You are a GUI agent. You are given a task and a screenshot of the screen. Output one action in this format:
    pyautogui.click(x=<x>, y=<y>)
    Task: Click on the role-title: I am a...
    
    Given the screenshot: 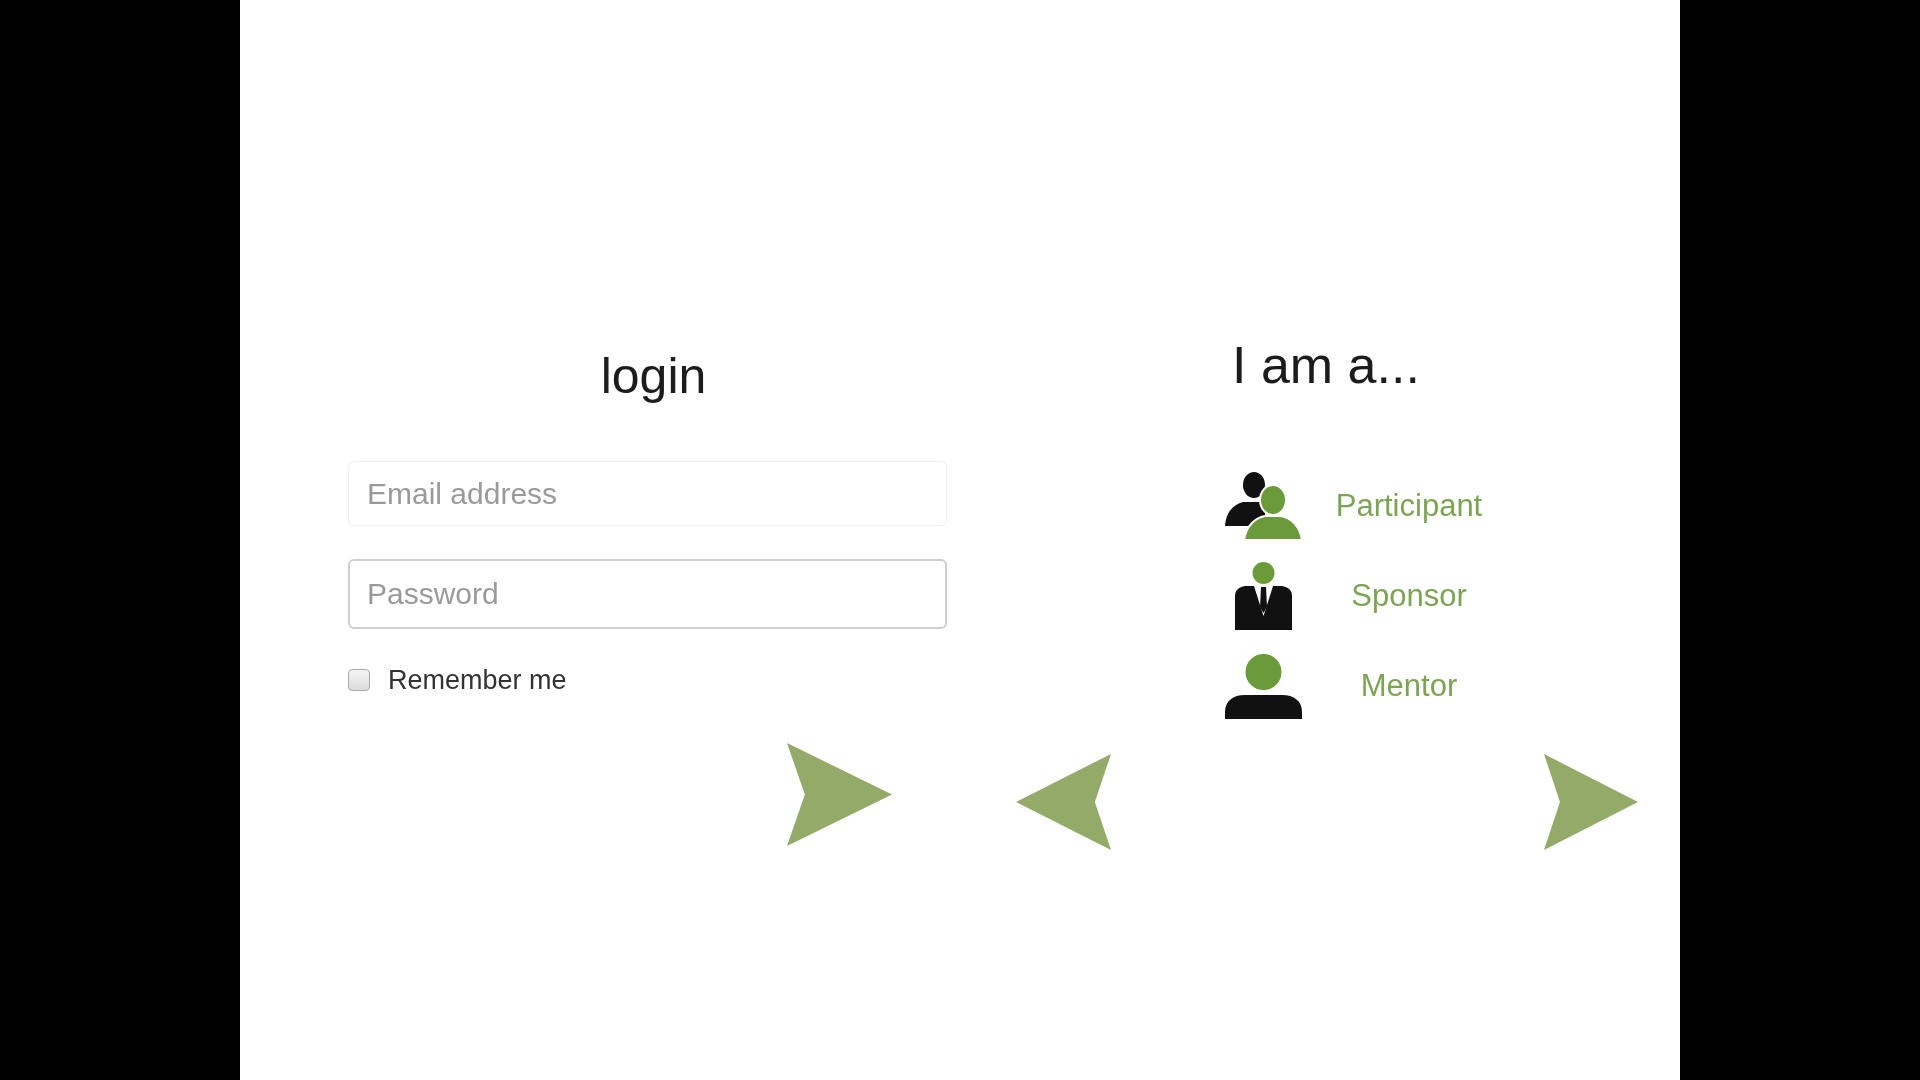 What is the action you would take?
    pyautogui.click(x=1326, y=365)
    